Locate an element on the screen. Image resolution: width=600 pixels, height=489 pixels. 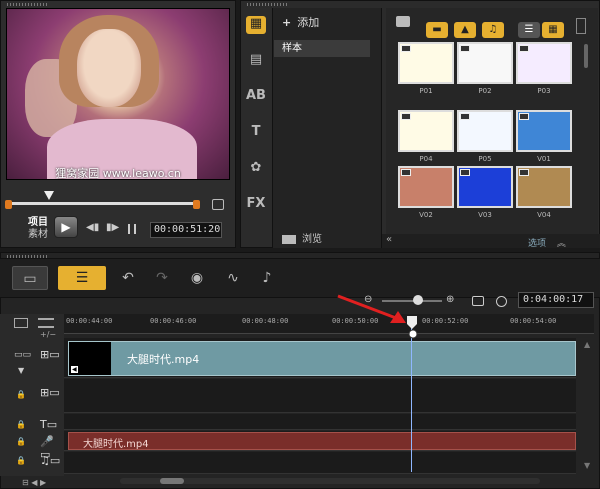
overlay-track is located at coordinates (320, 396).